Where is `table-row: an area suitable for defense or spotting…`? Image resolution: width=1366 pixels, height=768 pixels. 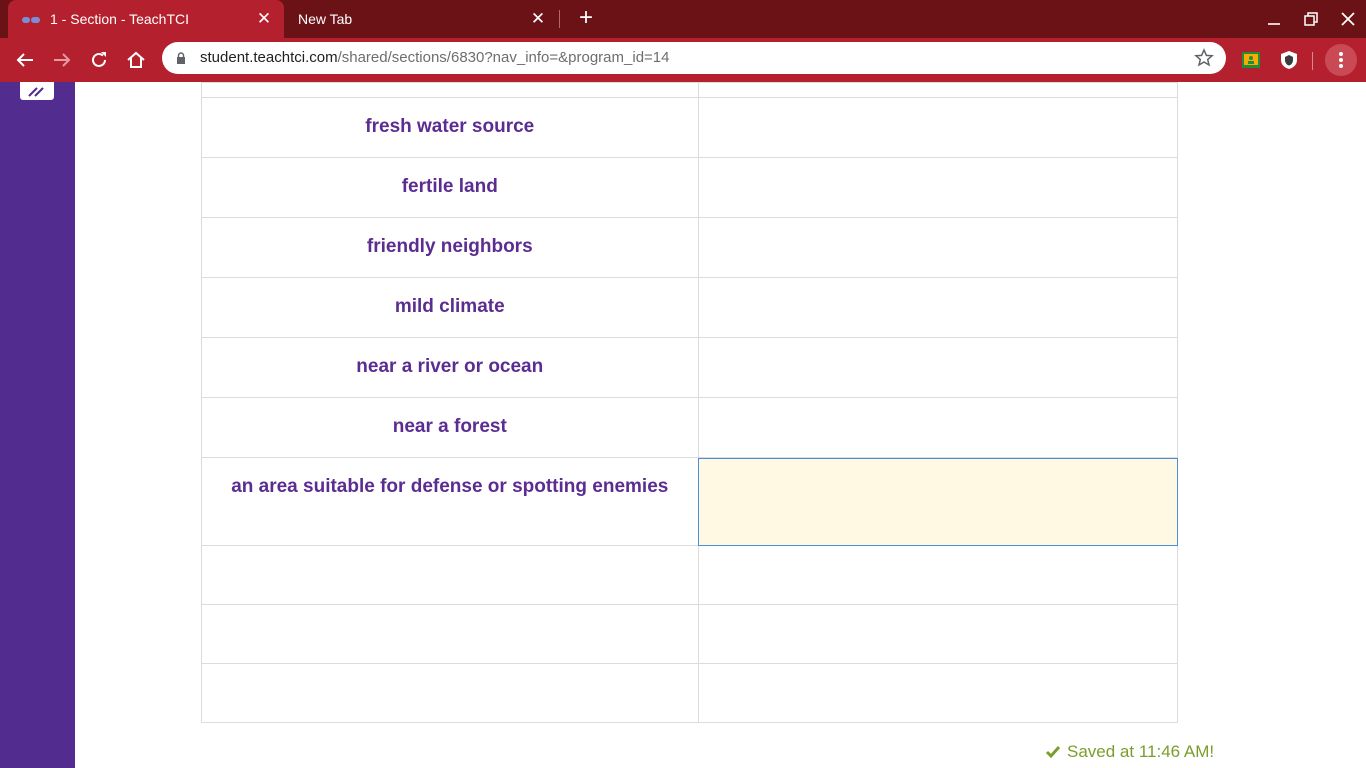 table-row: an area suitable for defense or spotting… is located at coordinates (690, 501).